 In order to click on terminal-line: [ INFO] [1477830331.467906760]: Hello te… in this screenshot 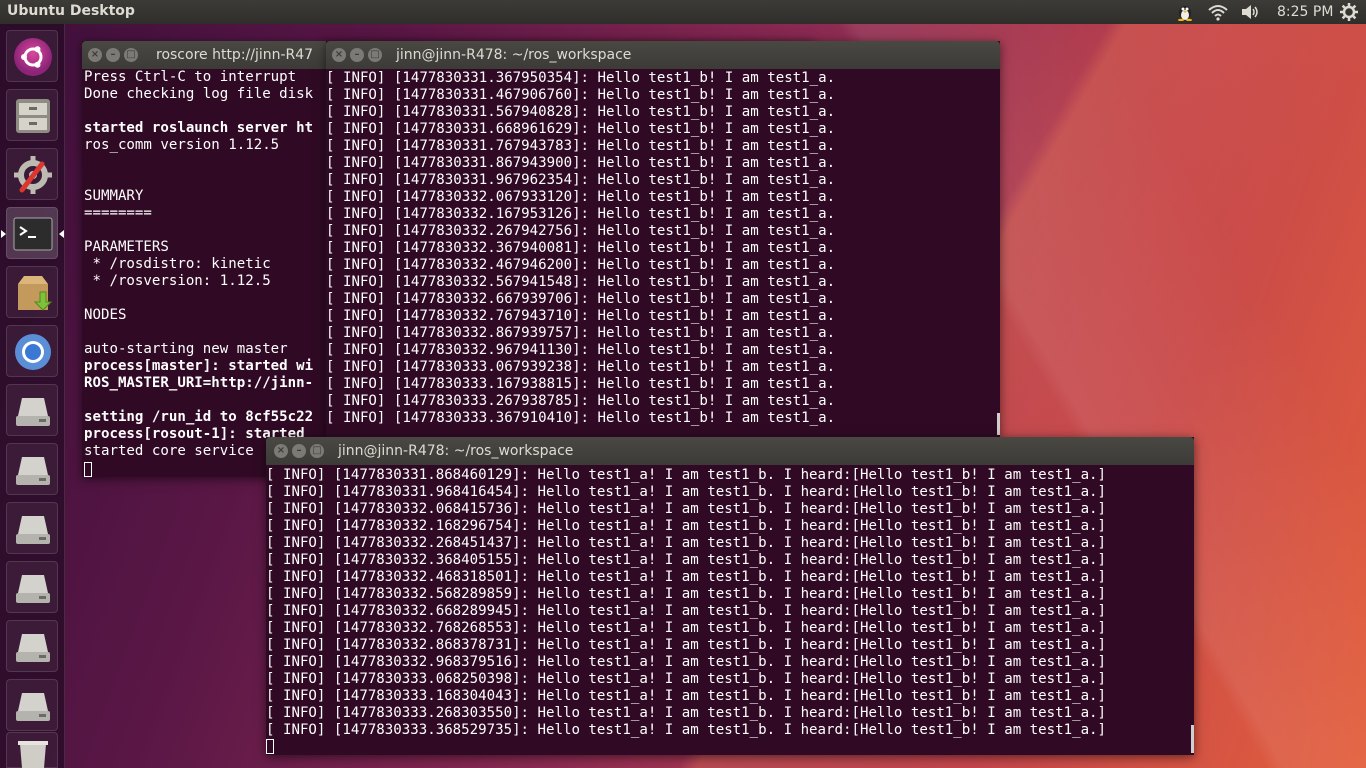, I will do `click(581, 95)`.